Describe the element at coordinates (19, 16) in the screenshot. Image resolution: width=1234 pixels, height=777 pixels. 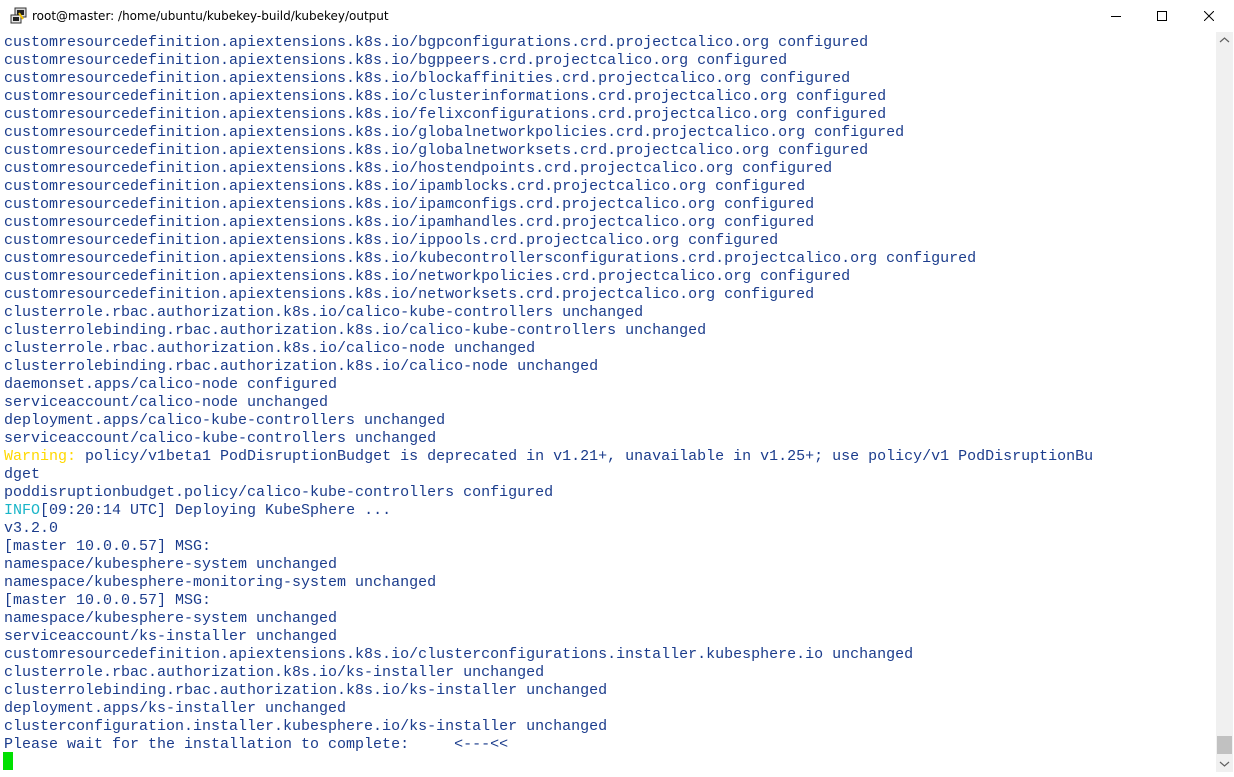
I see `putty-icon` at that location.